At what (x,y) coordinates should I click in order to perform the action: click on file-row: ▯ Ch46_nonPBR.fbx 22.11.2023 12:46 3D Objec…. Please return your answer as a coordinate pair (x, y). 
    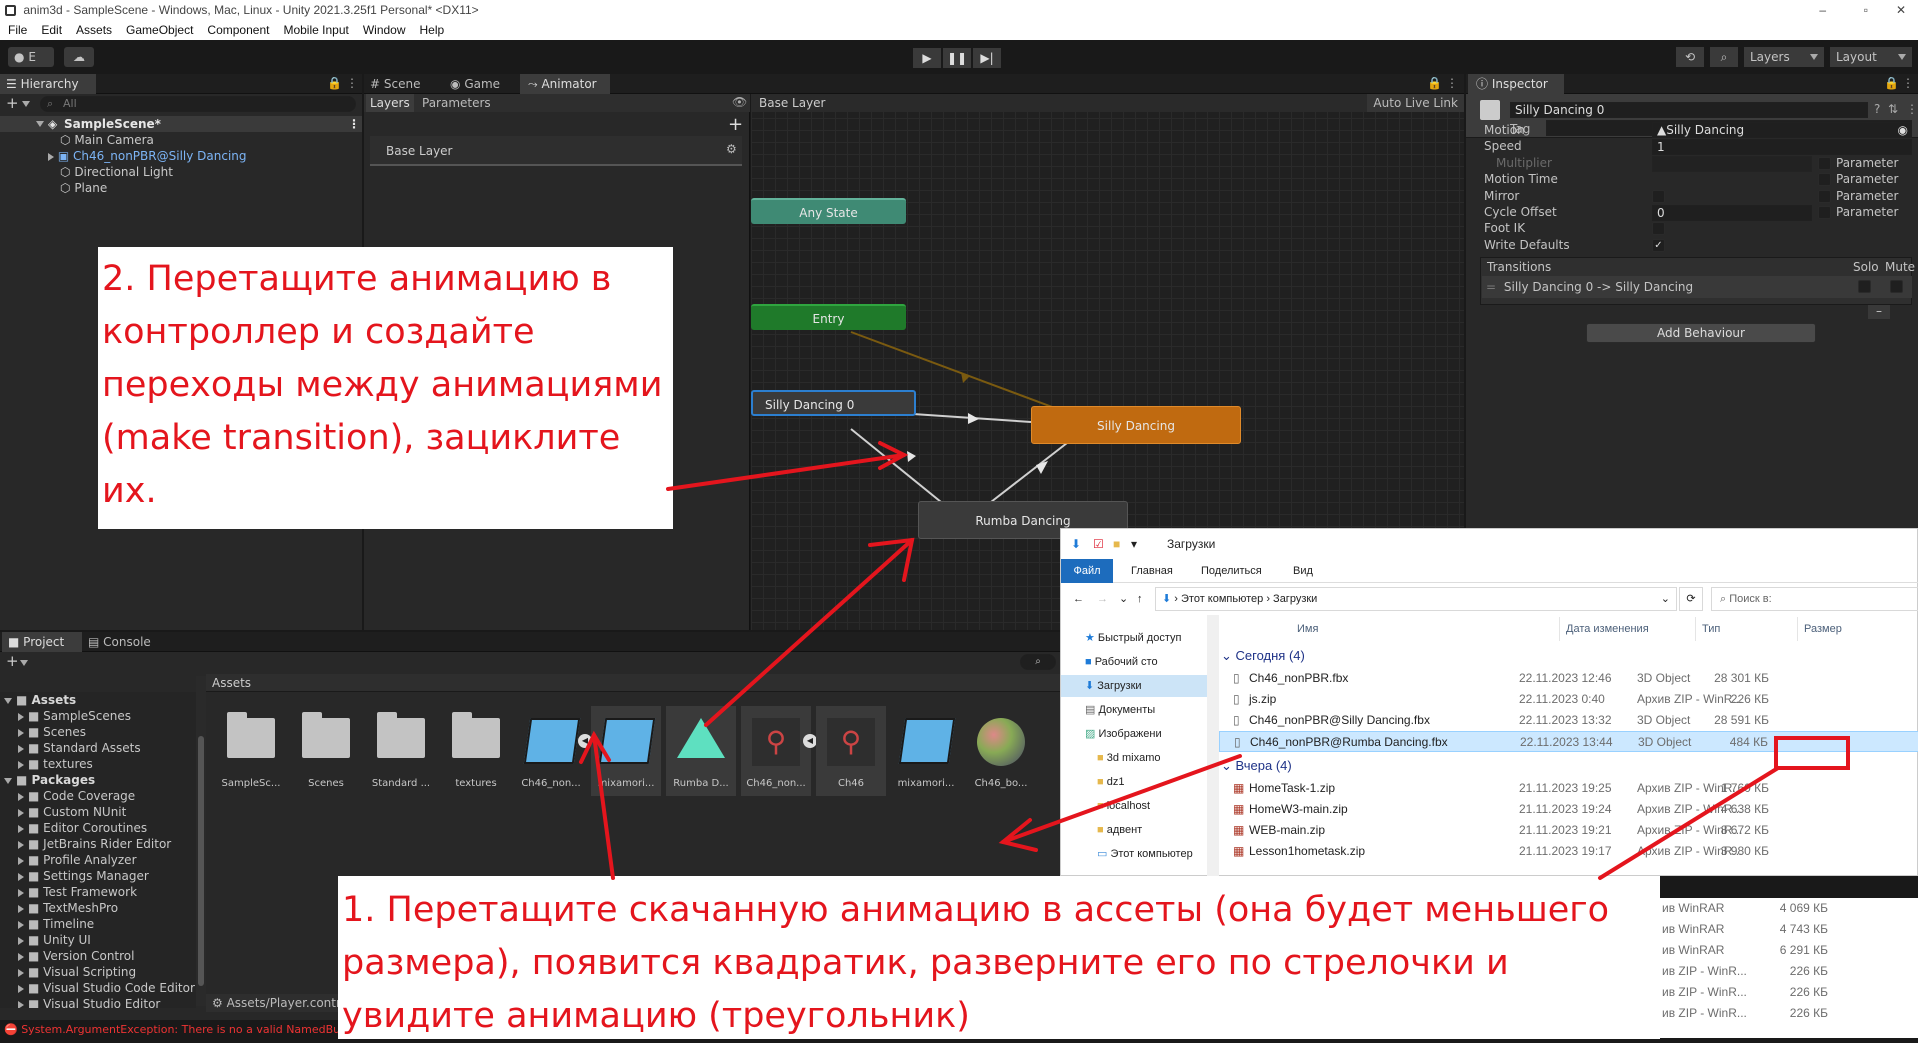
    Looking at the image, I should click on (1568, 678).